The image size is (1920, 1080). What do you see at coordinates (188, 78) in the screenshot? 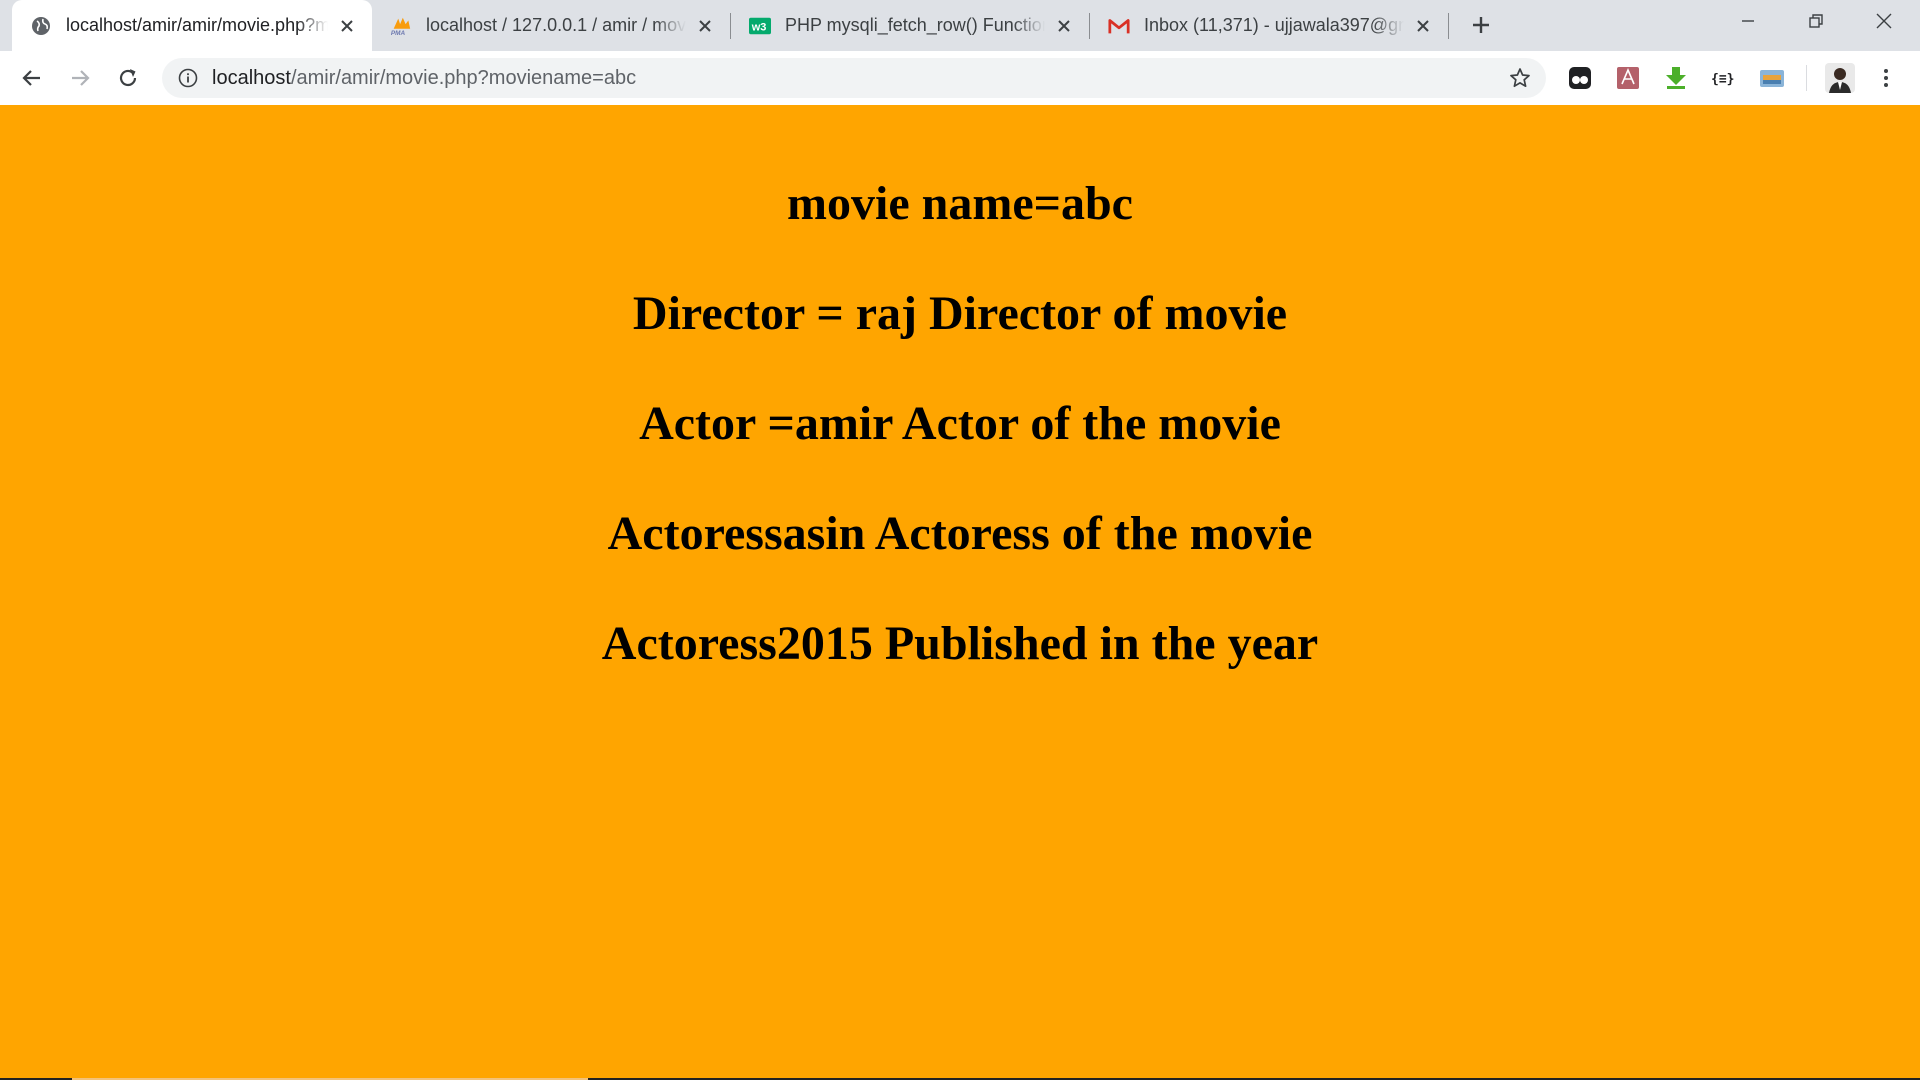
I see `info-icon` at bounding box center [188, 78].